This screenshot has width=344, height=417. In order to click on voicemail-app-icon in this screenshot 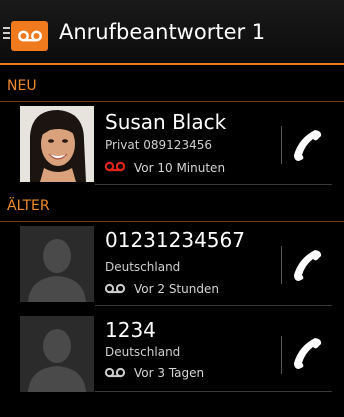, I will do `click(29, 36)`.